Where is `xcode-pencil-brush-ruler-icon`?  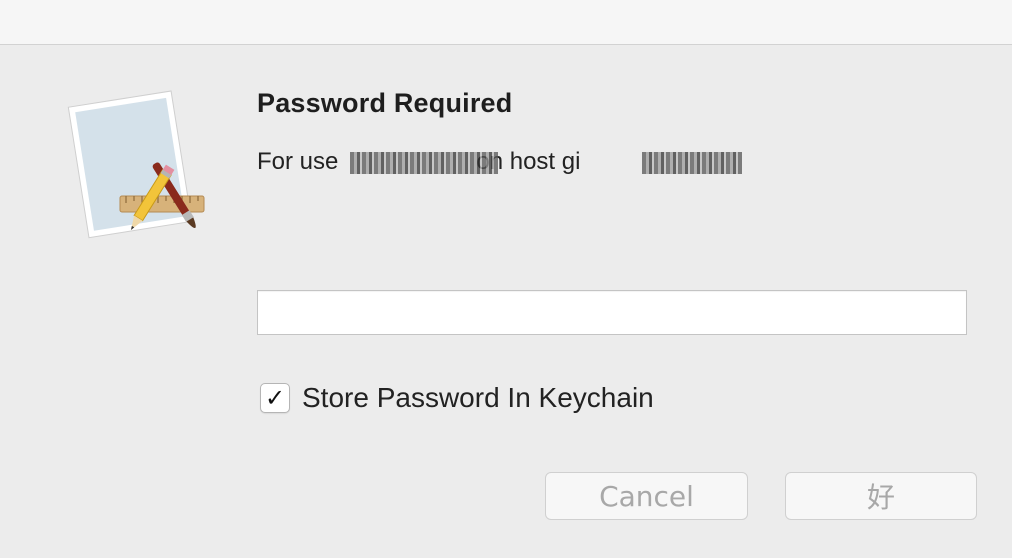
xcode-pencil-brush-ruler-icon is located at coordinates (136, 164).